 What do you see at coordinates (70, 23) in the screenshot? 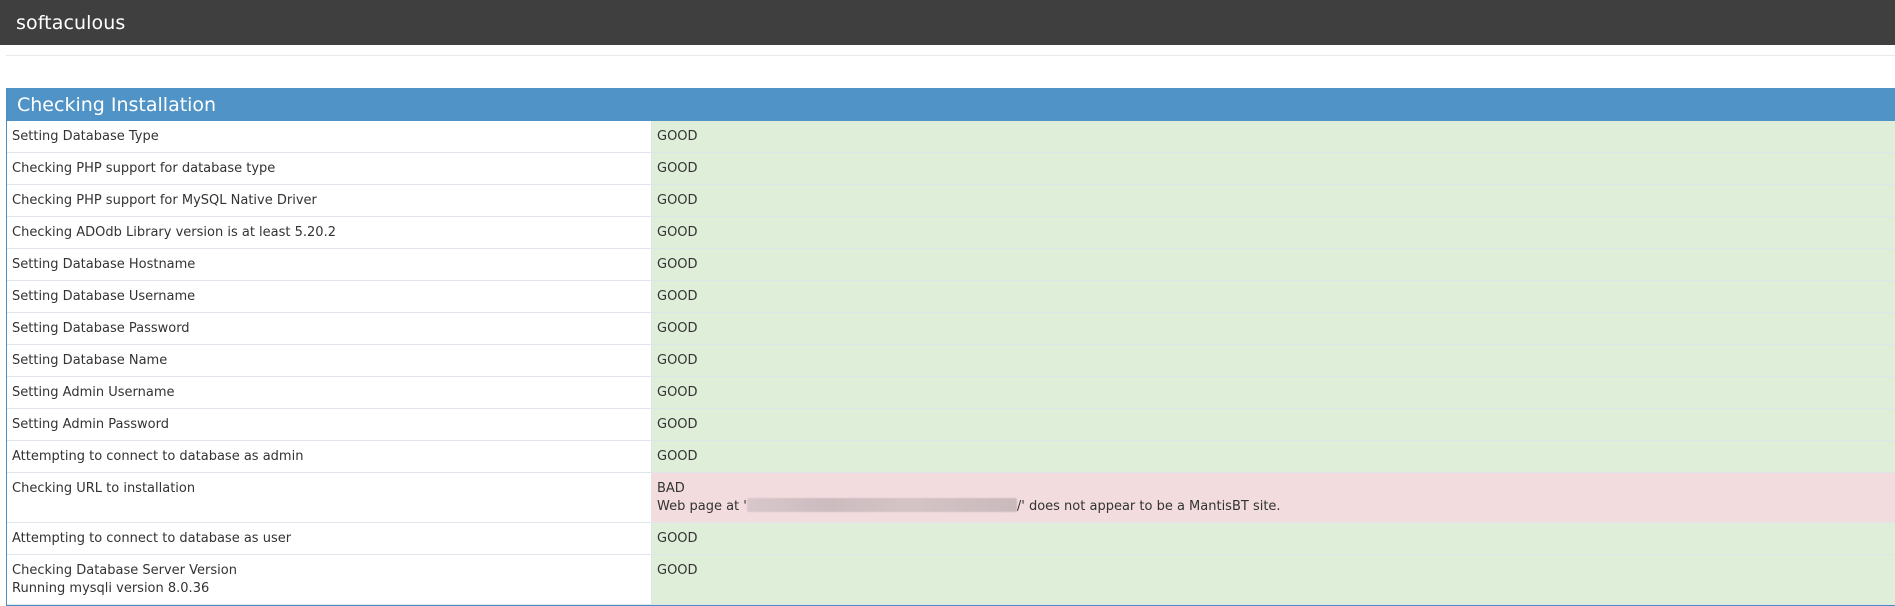
I see `brand-logo-text: softaculous` at bounding box center [70, 23].